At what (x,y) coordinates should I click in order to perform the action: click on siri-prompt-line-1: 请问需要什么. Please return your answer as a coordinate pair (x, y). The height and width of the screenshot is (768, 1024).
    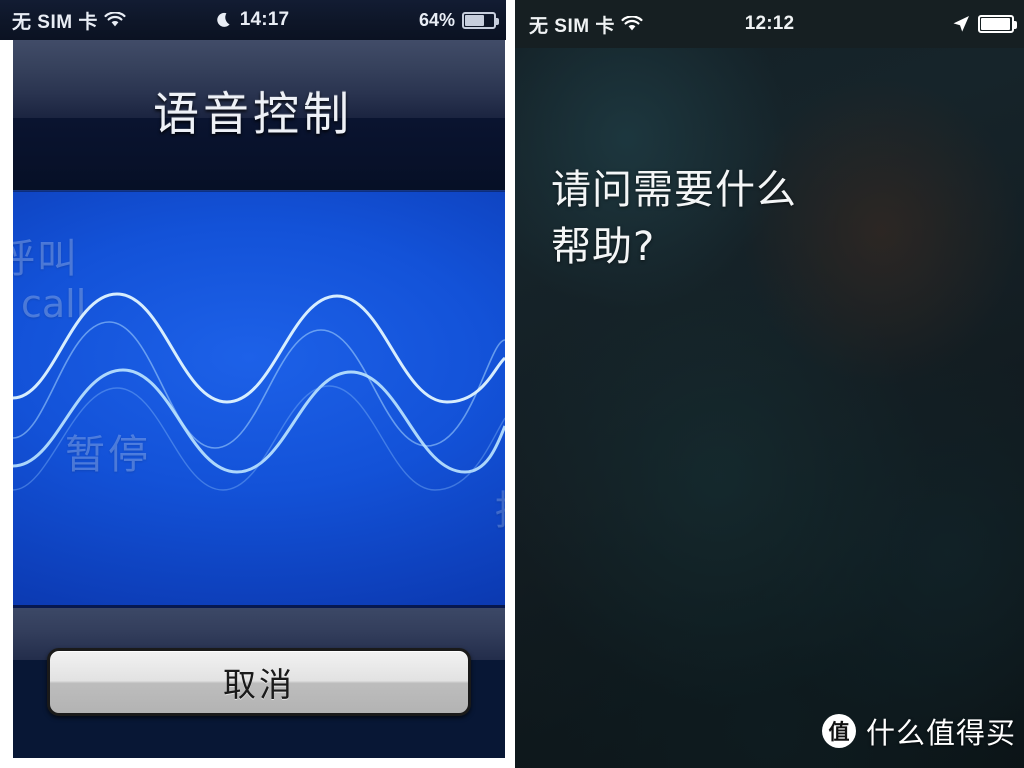
    Looking at the image, I should click on (674, 190).